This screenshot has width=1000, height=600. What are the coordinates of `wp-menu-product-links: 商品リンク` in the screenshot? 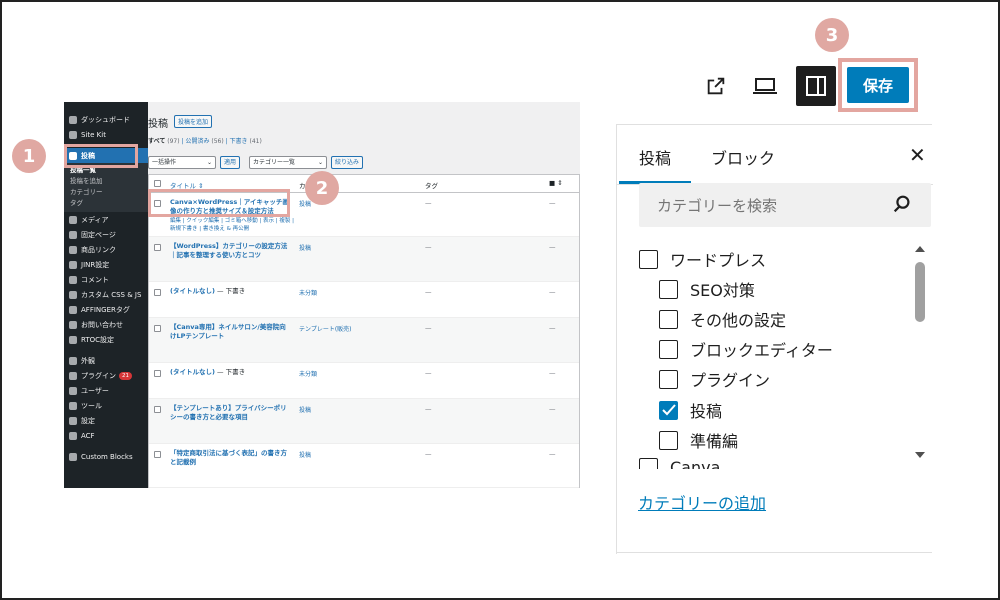 It's located at (106, 249).